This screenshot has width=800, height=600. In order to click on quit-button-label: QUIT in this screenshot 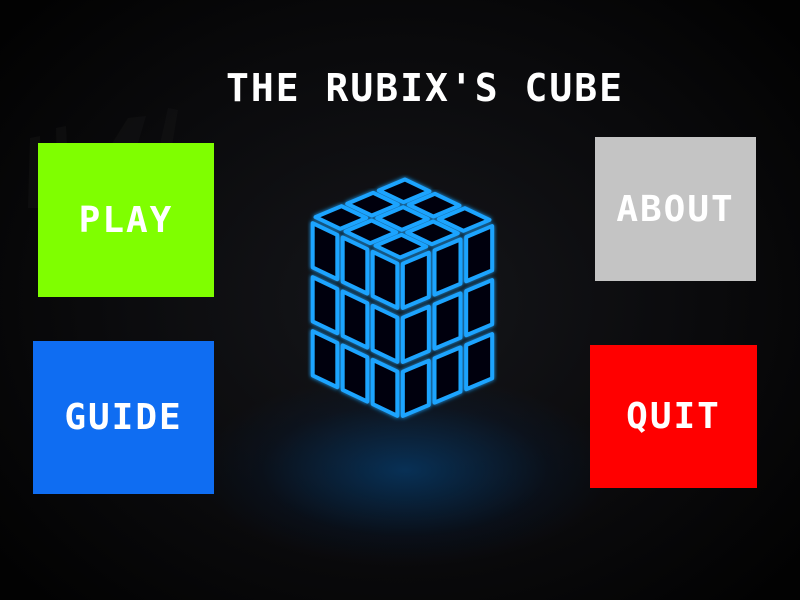, I will do `click(673, 416)`.